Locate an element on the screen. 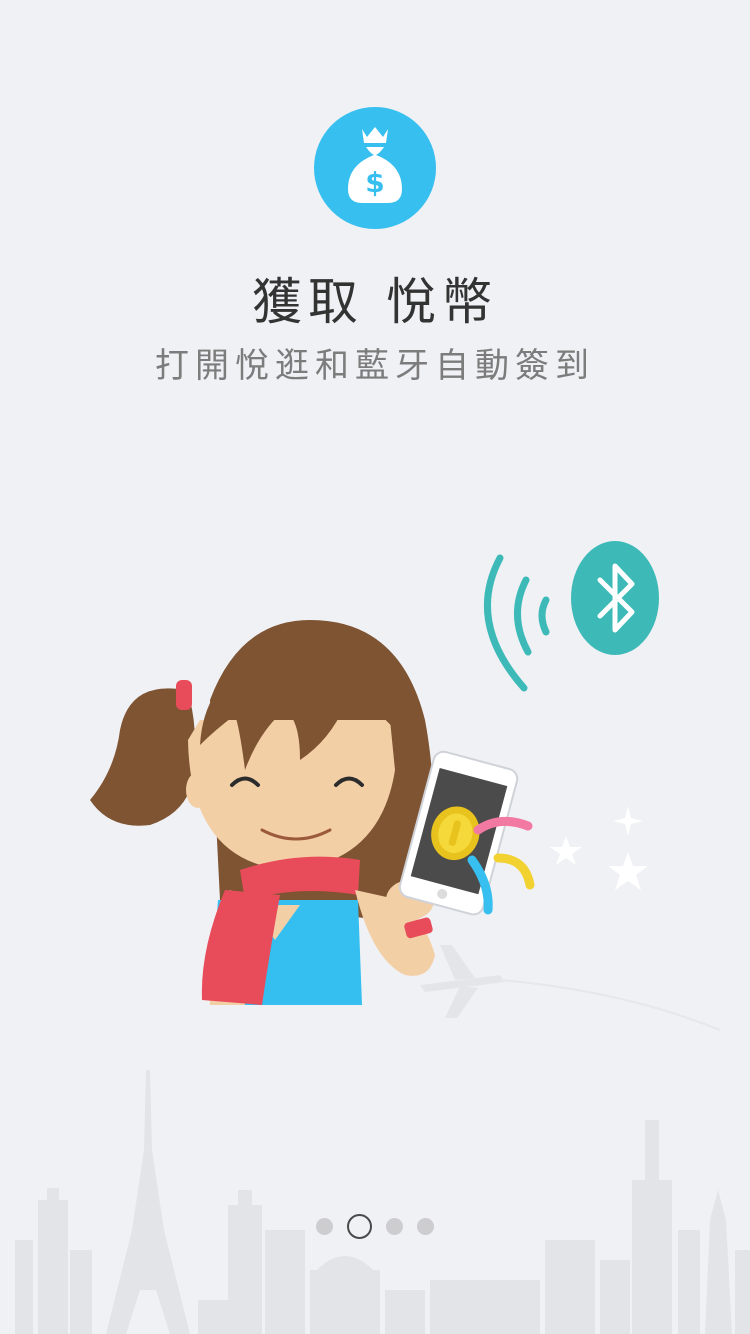 Image resolution: width=750 pixels, height=1334 pixels. page-dot-2-active is located at coordinates (359, 1226).